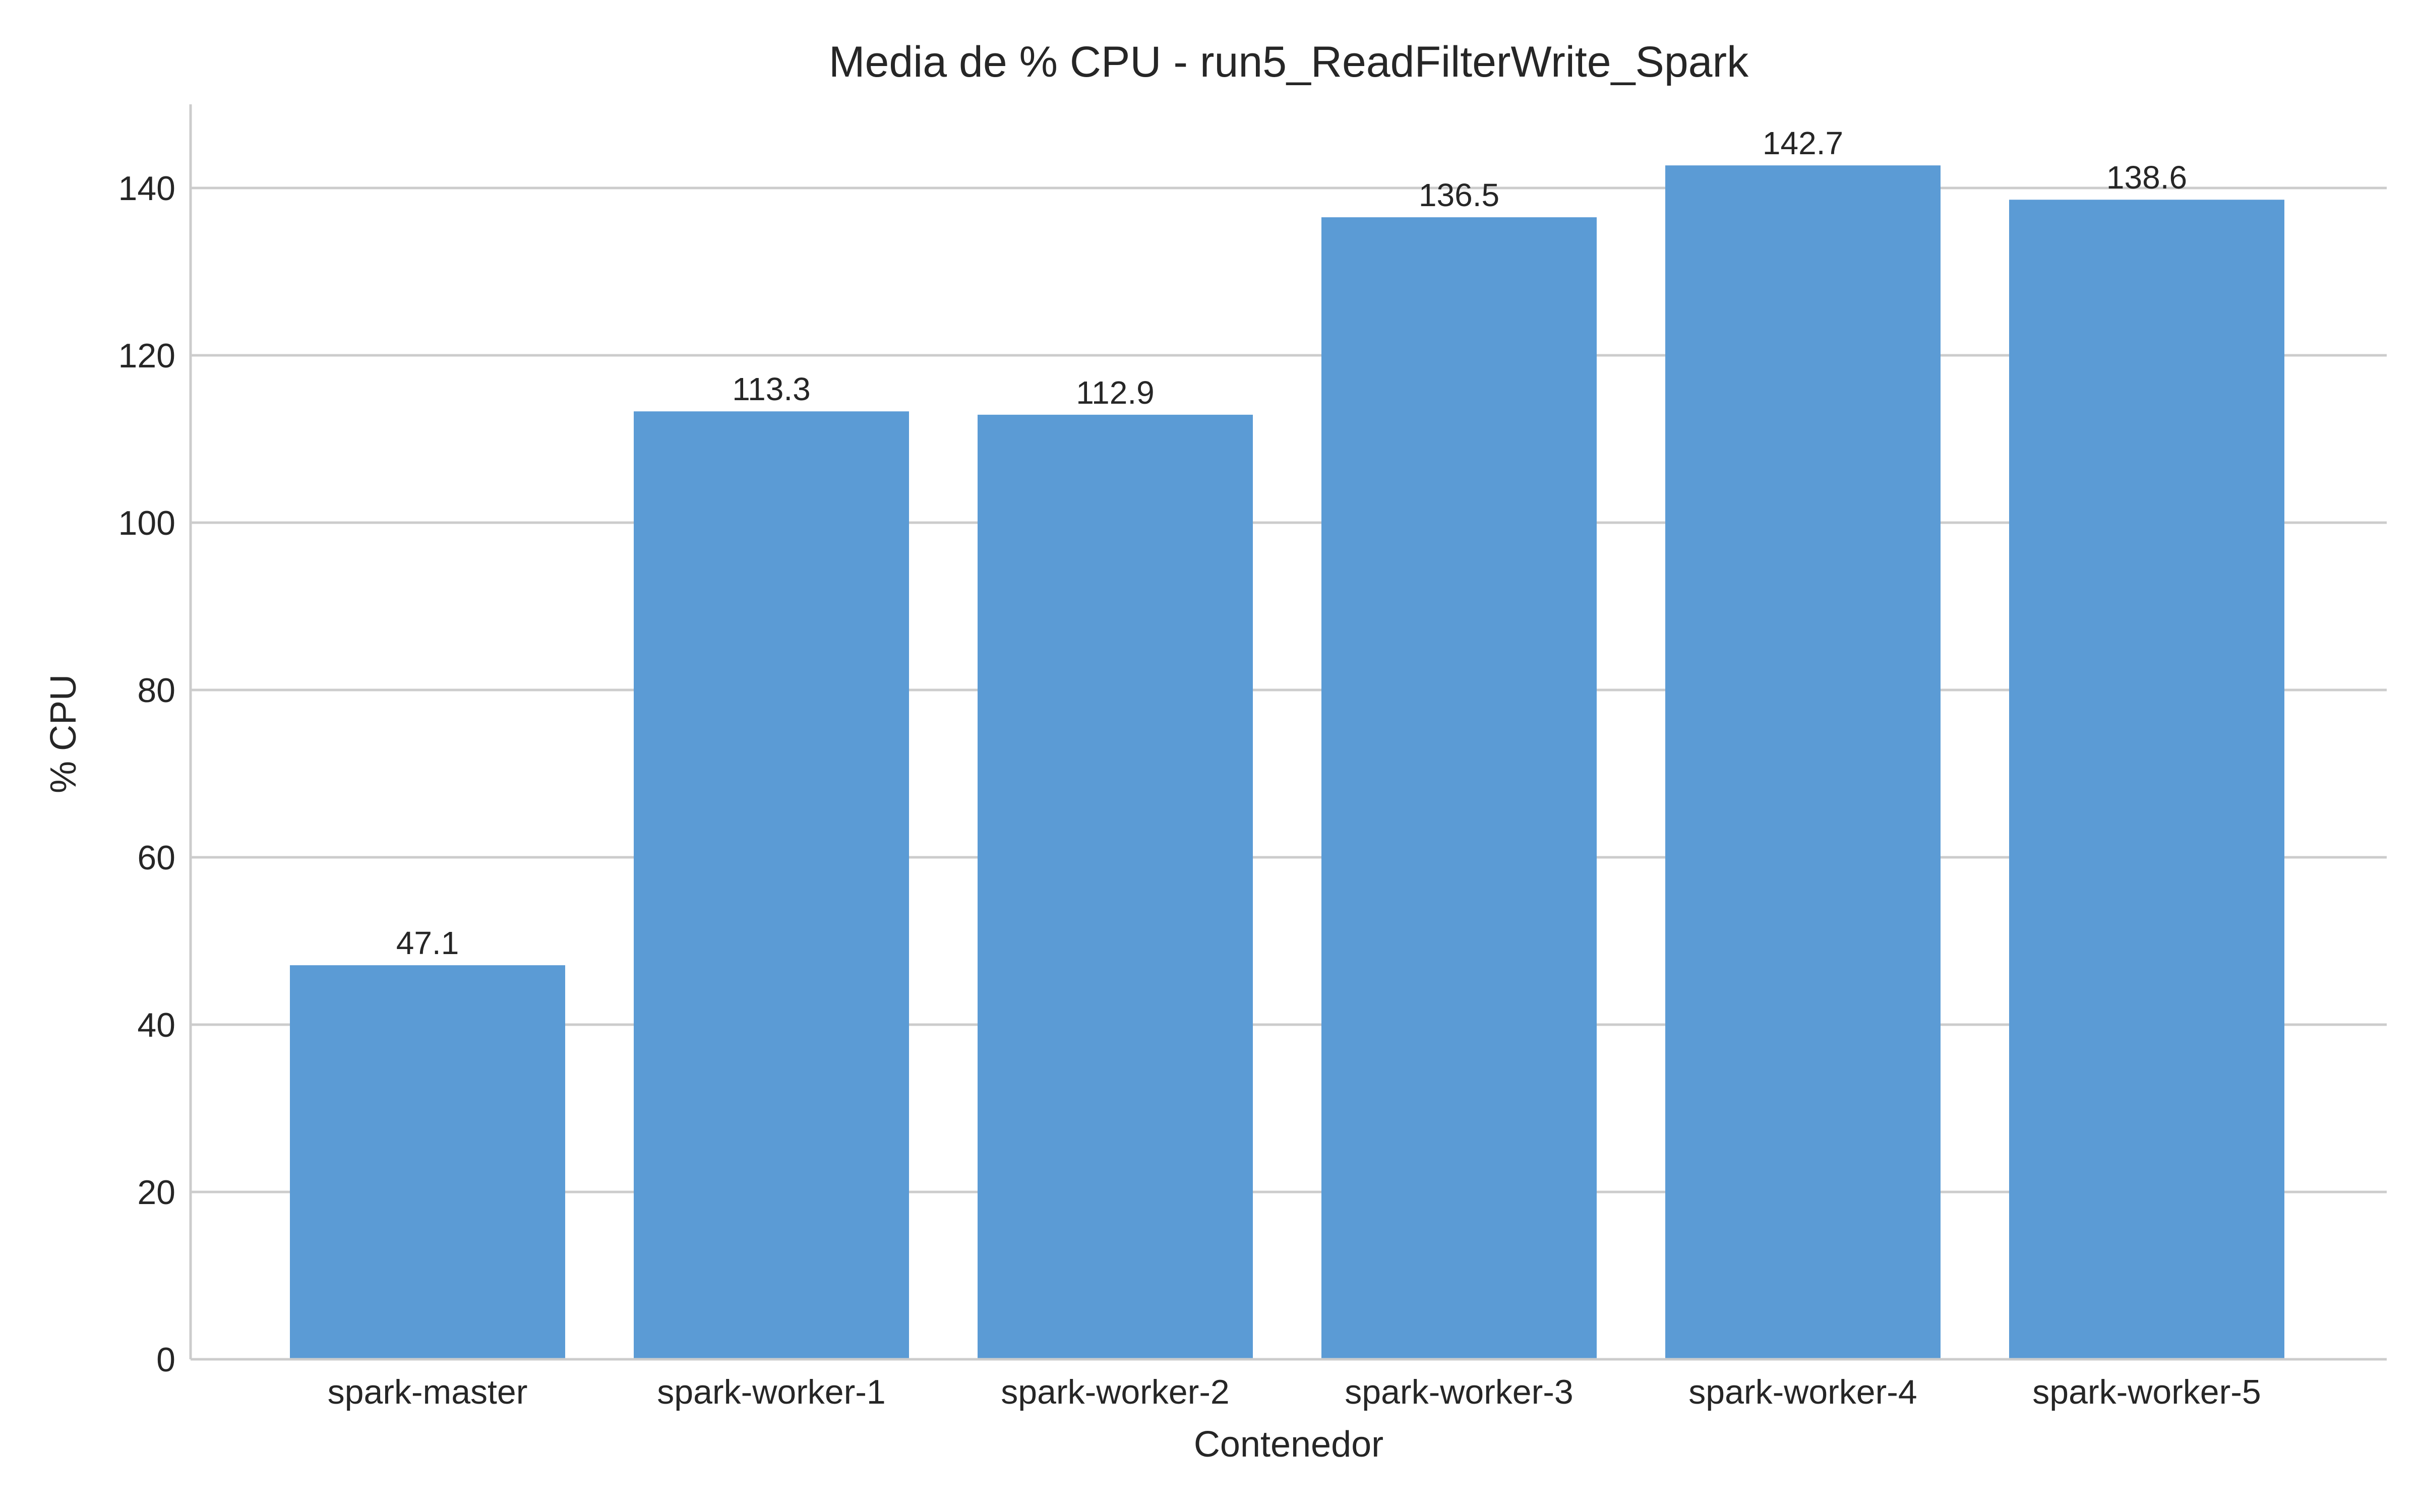 This screenshot has width=2420, height=1512. I want to click on y-tick-labels: 0 20 40 60 80 100 120 140, so click(146, 774).